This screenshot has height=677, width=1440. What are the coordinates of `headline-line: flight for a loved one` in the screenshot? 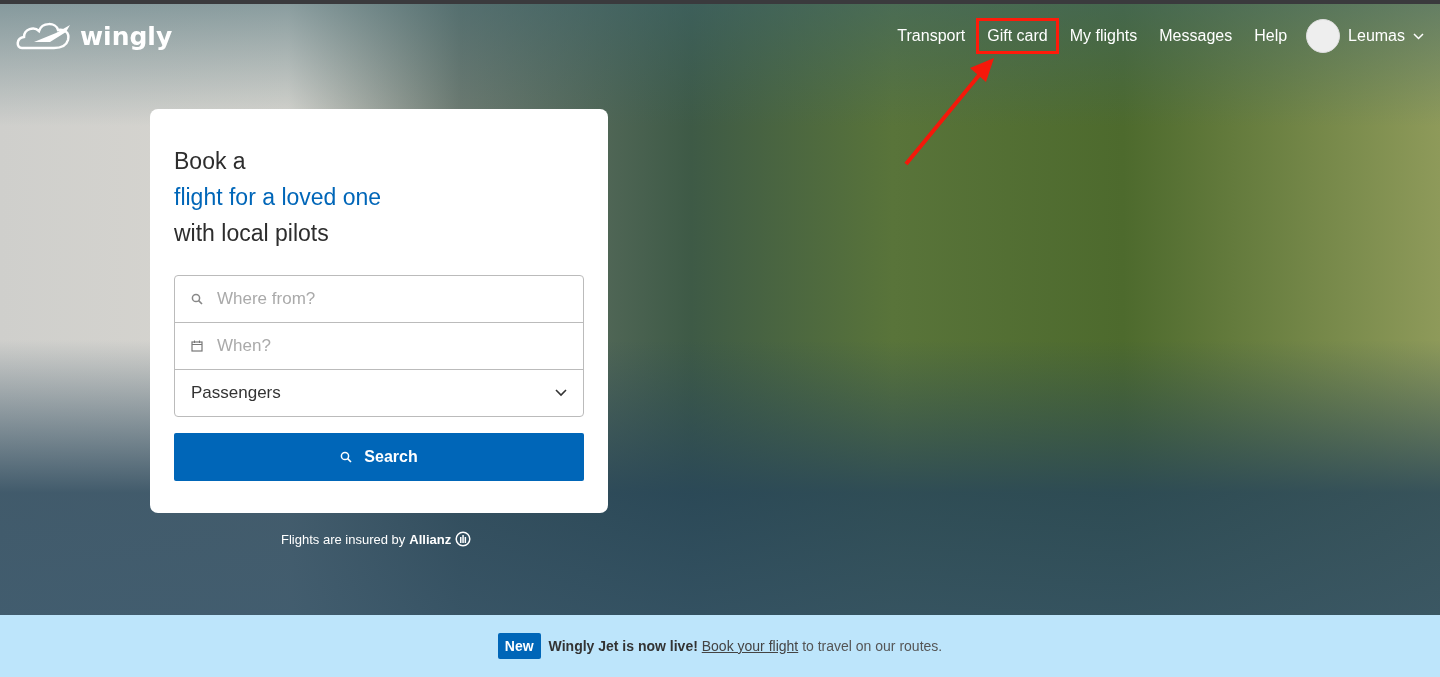 It's located at (278, 197).